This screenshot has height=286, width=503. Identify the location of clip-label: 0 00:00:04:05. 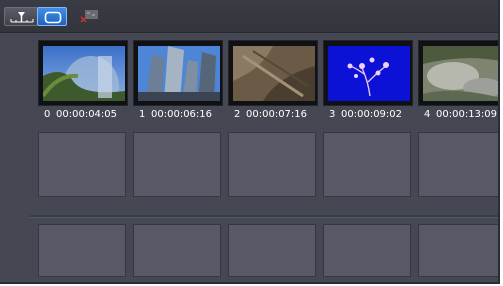
(89, 115).